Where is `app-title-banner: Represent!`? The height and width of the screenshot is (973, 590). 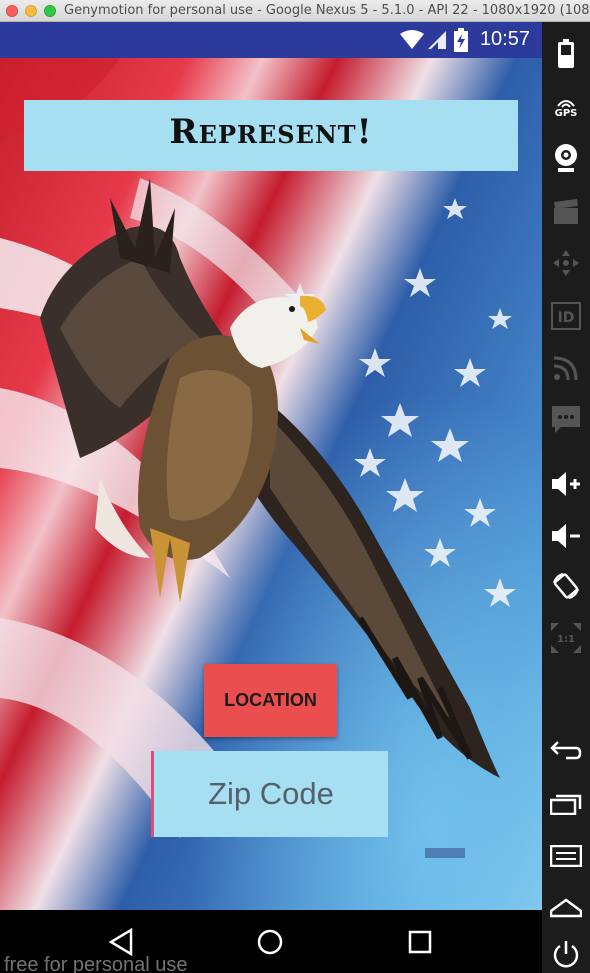
app-title-banner: Represent! is located at coordinates (271, 135).